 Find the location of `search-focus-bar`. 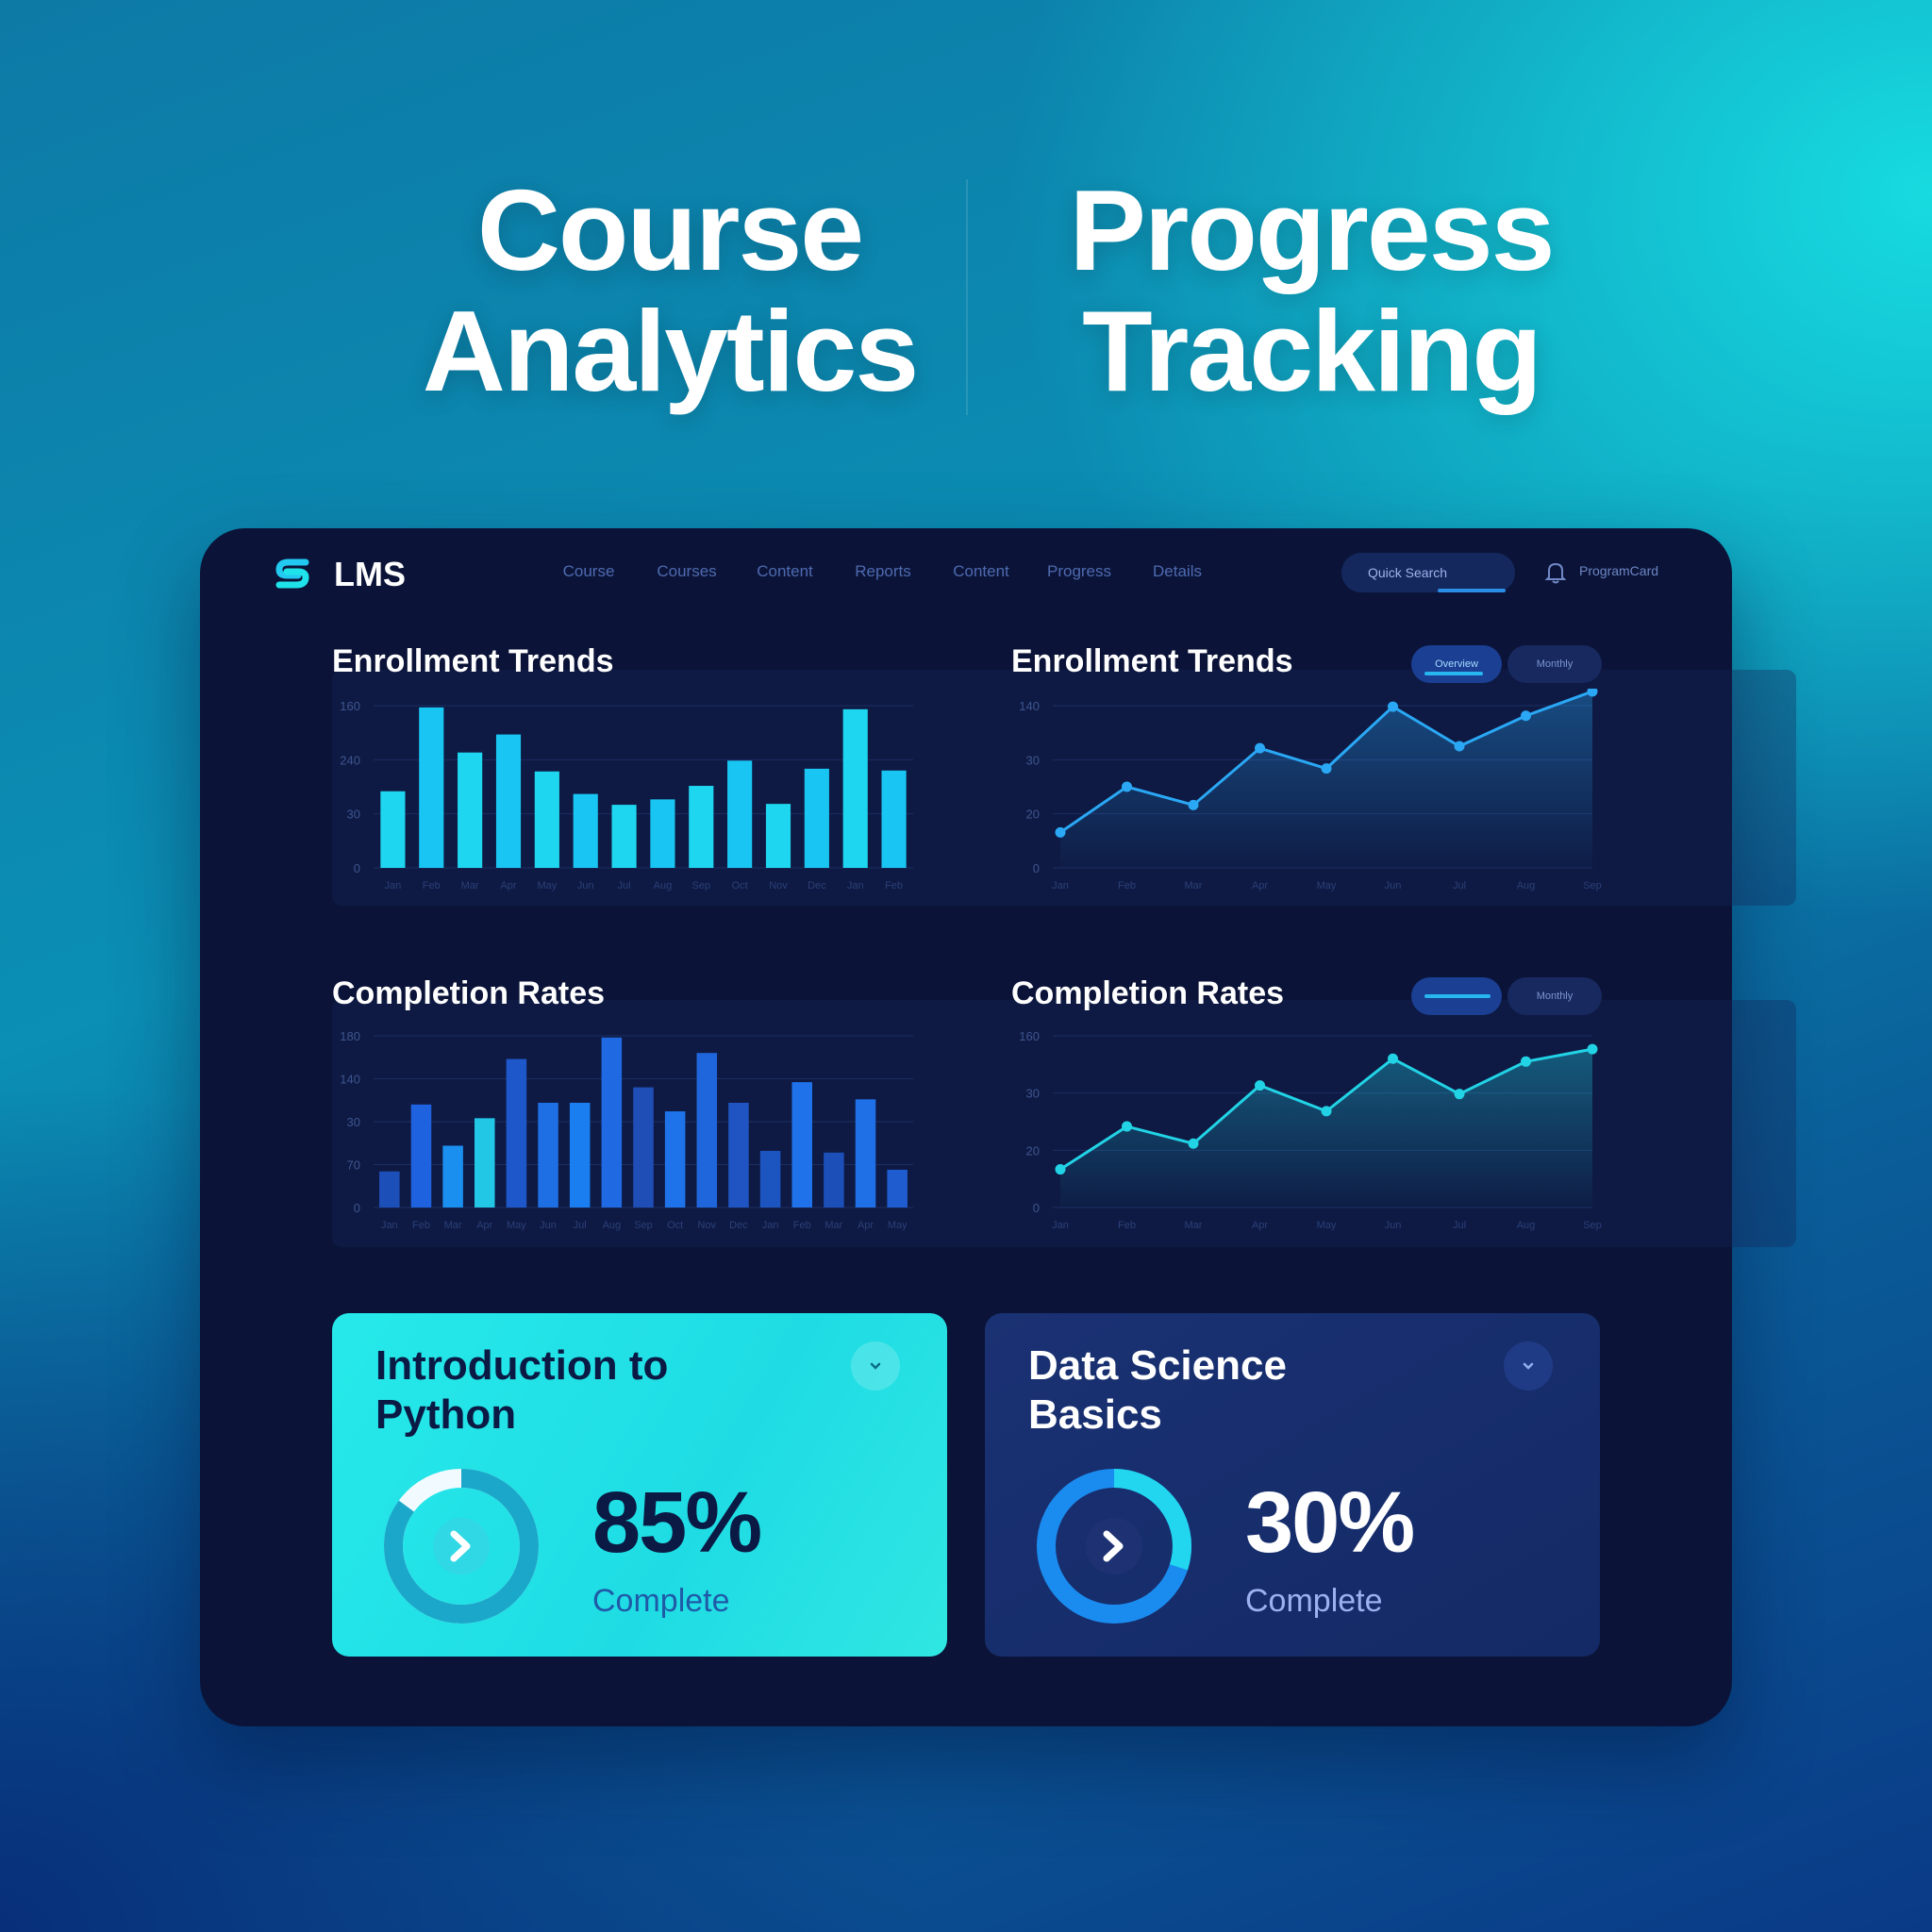

search-focus-bar is located at coordinates (1472, 590).